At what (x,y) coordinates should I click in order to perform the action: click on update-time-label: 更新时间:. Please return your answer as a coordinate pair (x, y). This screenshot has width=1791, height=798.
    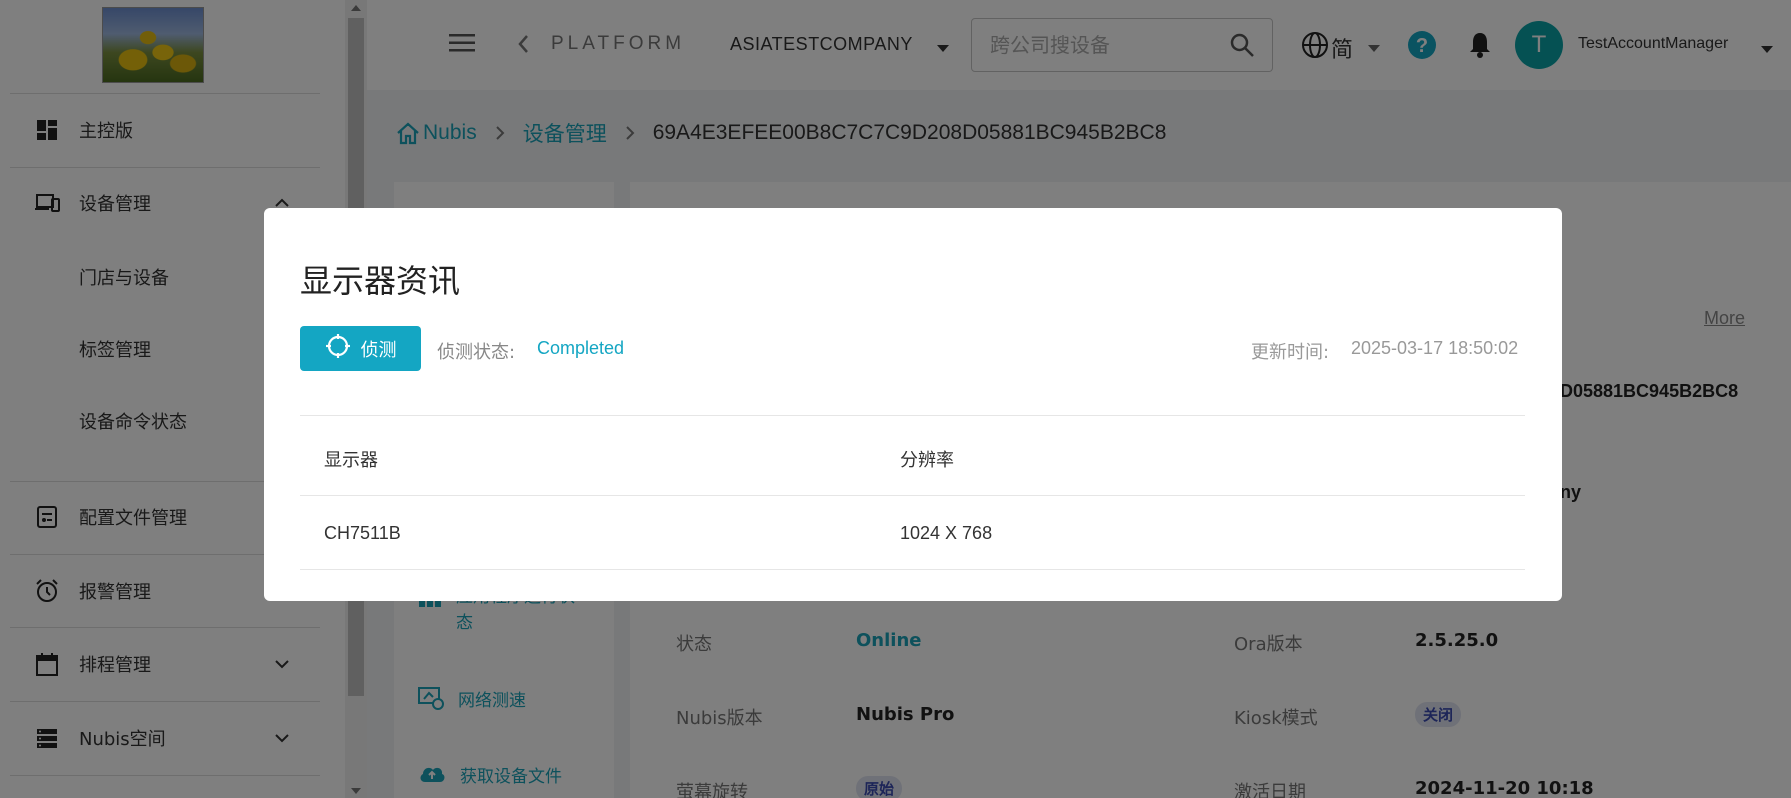
    Looking at the image, I should click on (1290, 352).